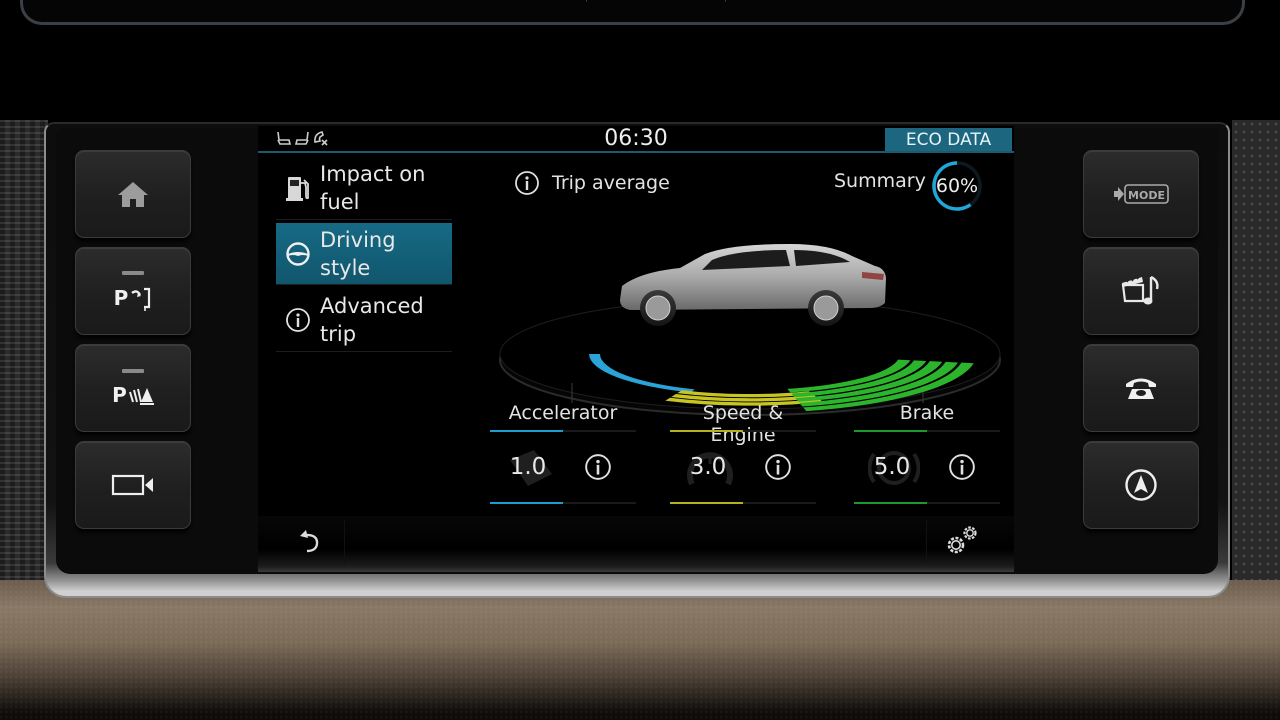 Image resolution: width=1280 pixels, height=720 pixels. Describe the element at coordinates (927, 467) in the screenshot. I see `metric-row: 5.0` at that location.